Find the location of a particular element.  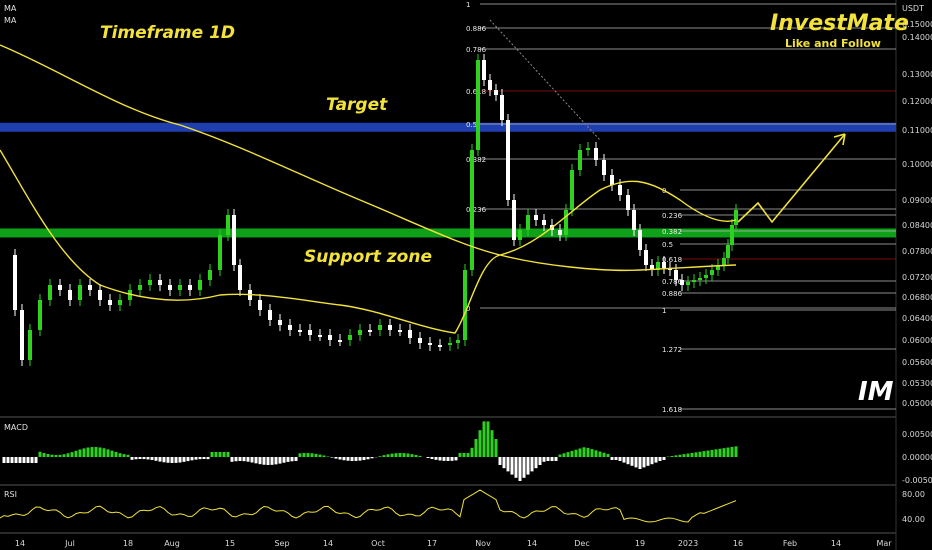

rsi-layer is located at coordinates (368, 506).